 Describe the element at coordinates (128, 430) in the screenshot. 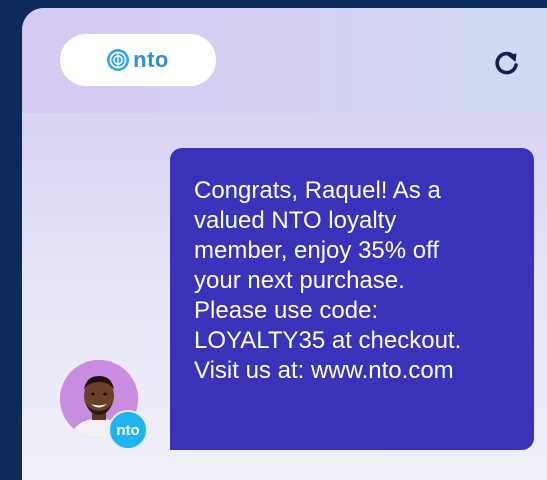

I see `sender-badge: nto` at that location.